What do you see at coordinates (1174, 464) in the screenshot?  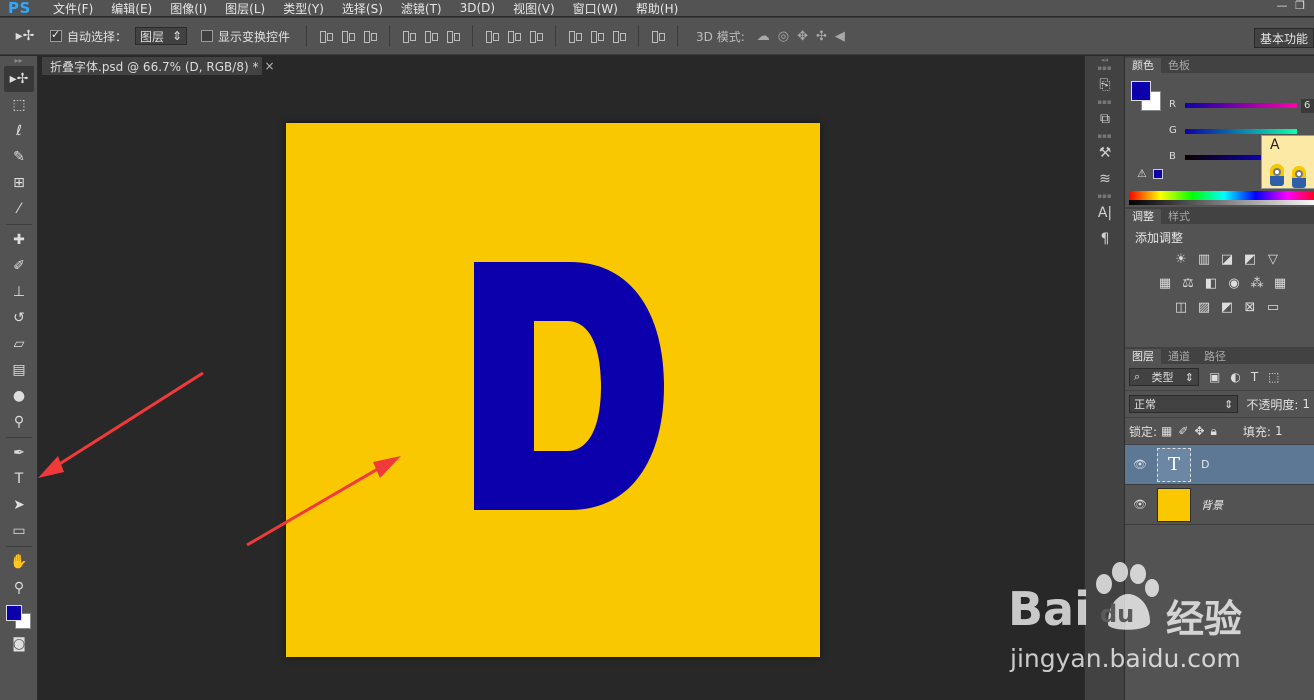 I see `text-layer-thumbnail-icon: T` at bounding box center [1174, 464].